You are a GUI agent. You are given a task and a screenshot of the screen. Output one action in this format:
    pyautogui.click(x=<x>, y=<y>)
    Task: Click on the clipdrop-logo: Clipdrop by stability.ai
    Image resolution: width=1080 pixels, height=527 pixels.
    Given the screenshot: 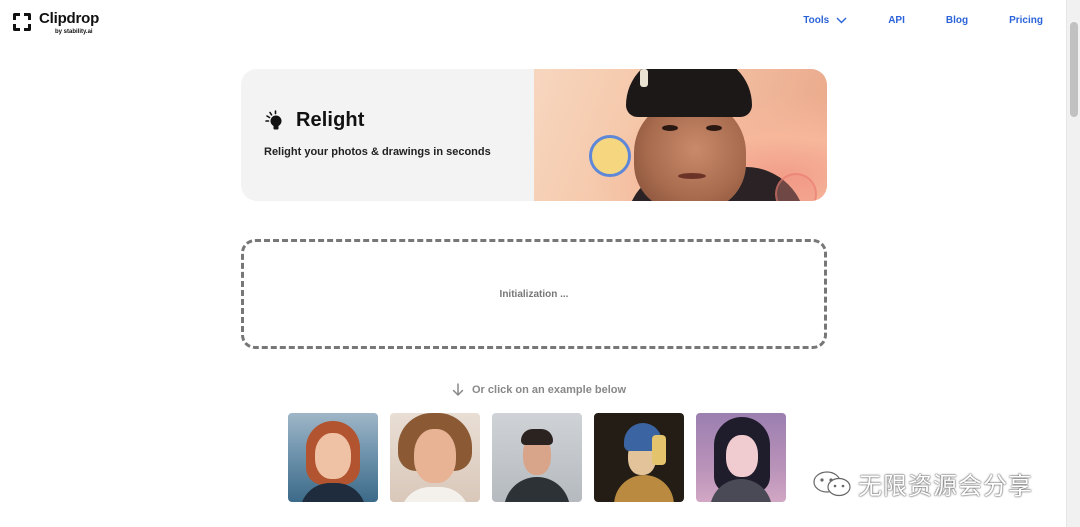 What is the action you would take?
    pyautogui.click(x=56, y=23)
    